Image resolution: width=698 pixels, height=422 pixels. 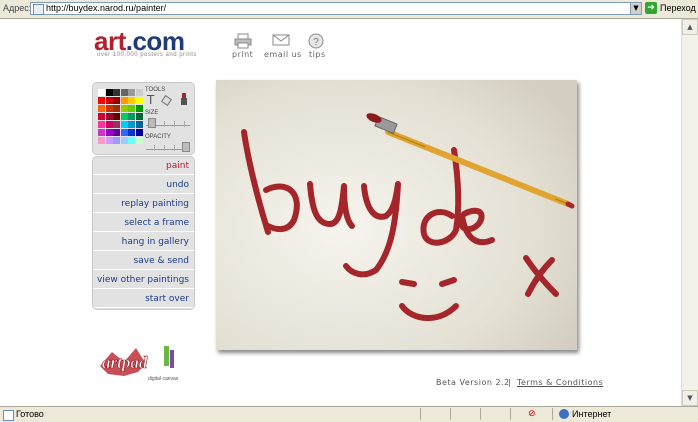 What do you see at coordinates (689, 212) in the screenshot?
I see `vertical-scrollbar: ▲ ▼` at bounding box center [689, 212].